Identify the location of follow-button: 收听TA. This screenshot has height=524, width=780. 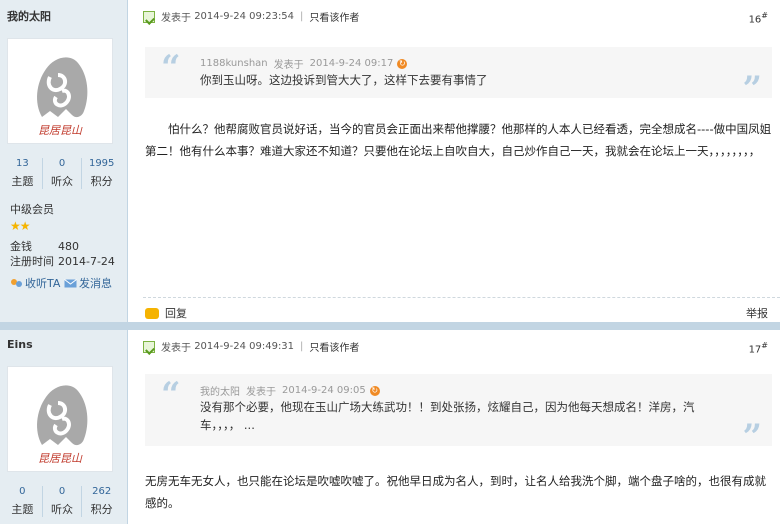
(35, 283).